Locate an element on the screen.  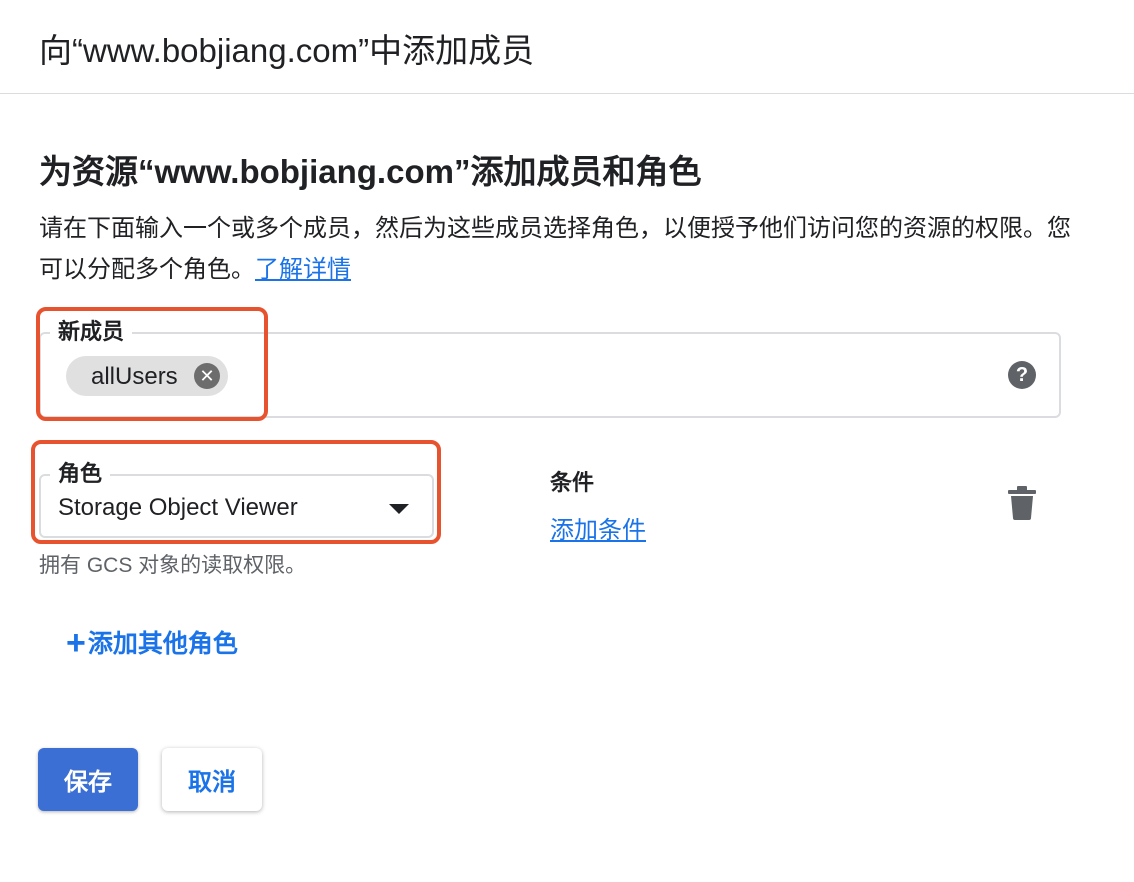
dialog-title: 向“www.bobjiang.com”中添加成员 is located at coordinates (287, 50).